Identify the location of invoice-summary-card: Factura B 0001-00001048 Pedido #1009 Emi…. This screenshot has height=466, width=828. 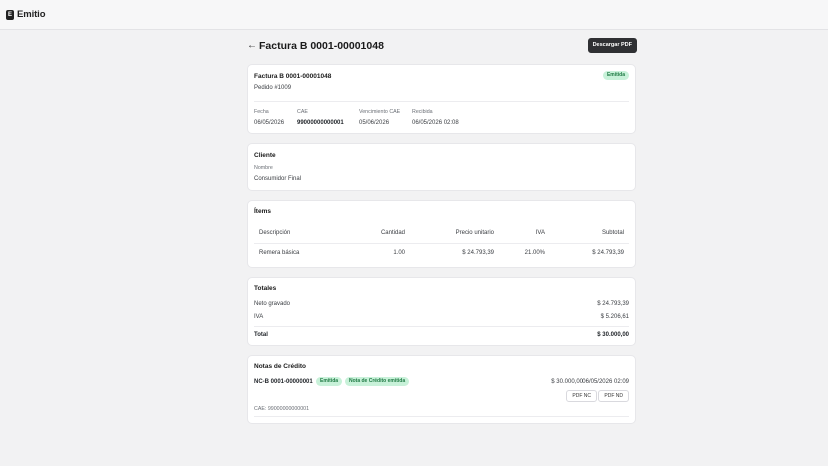
(441, 99).